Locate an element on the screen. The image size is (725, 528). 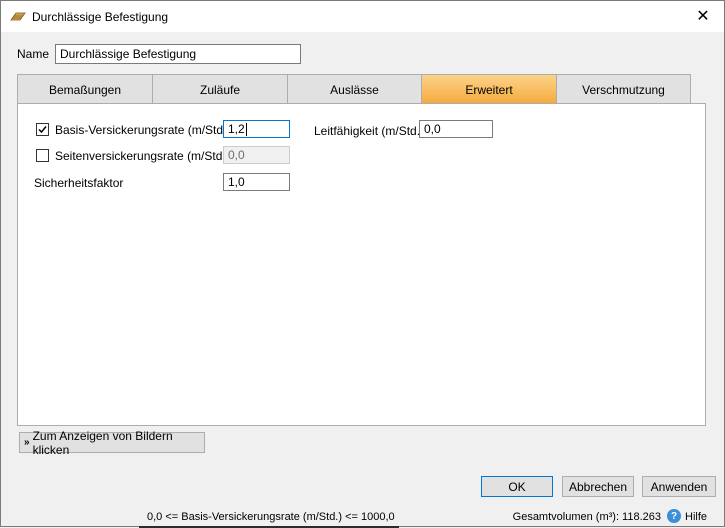
name-label: Name is located at coordinates (33, 54).